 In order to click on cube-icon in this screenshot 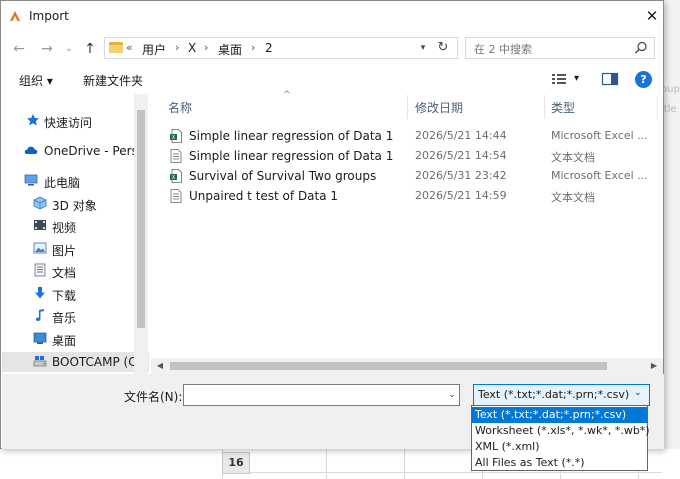, I will do `click(40, 203)`.